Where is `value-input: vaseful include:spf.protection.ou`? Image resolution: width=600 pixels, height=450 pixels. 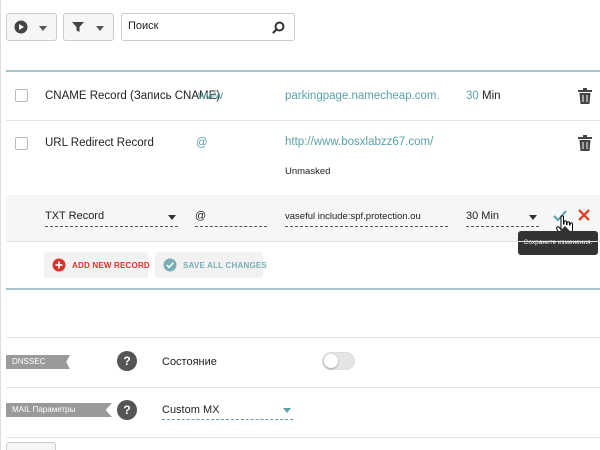 value-input: vaseful include:spf.protection.ou is located at coordinates (366, 218).